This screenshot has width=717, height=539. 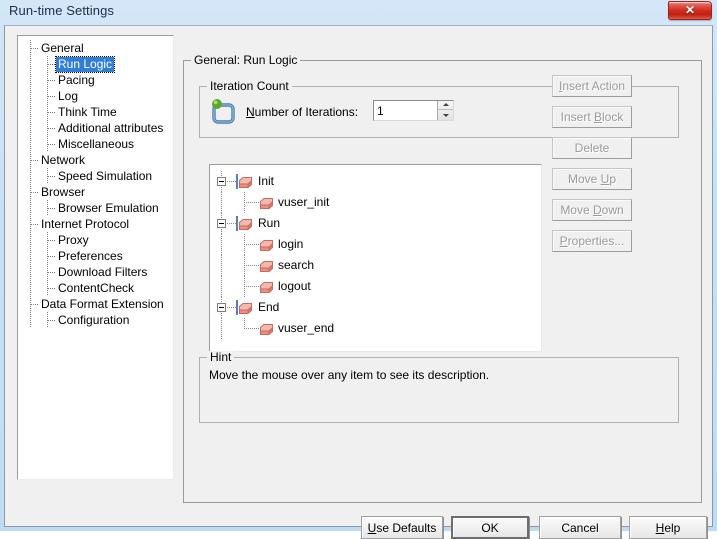 What do you see at coordinates (598, 117) in the screenshot?
I see `button-mnemonic: B` at bounding box center [598, 117].